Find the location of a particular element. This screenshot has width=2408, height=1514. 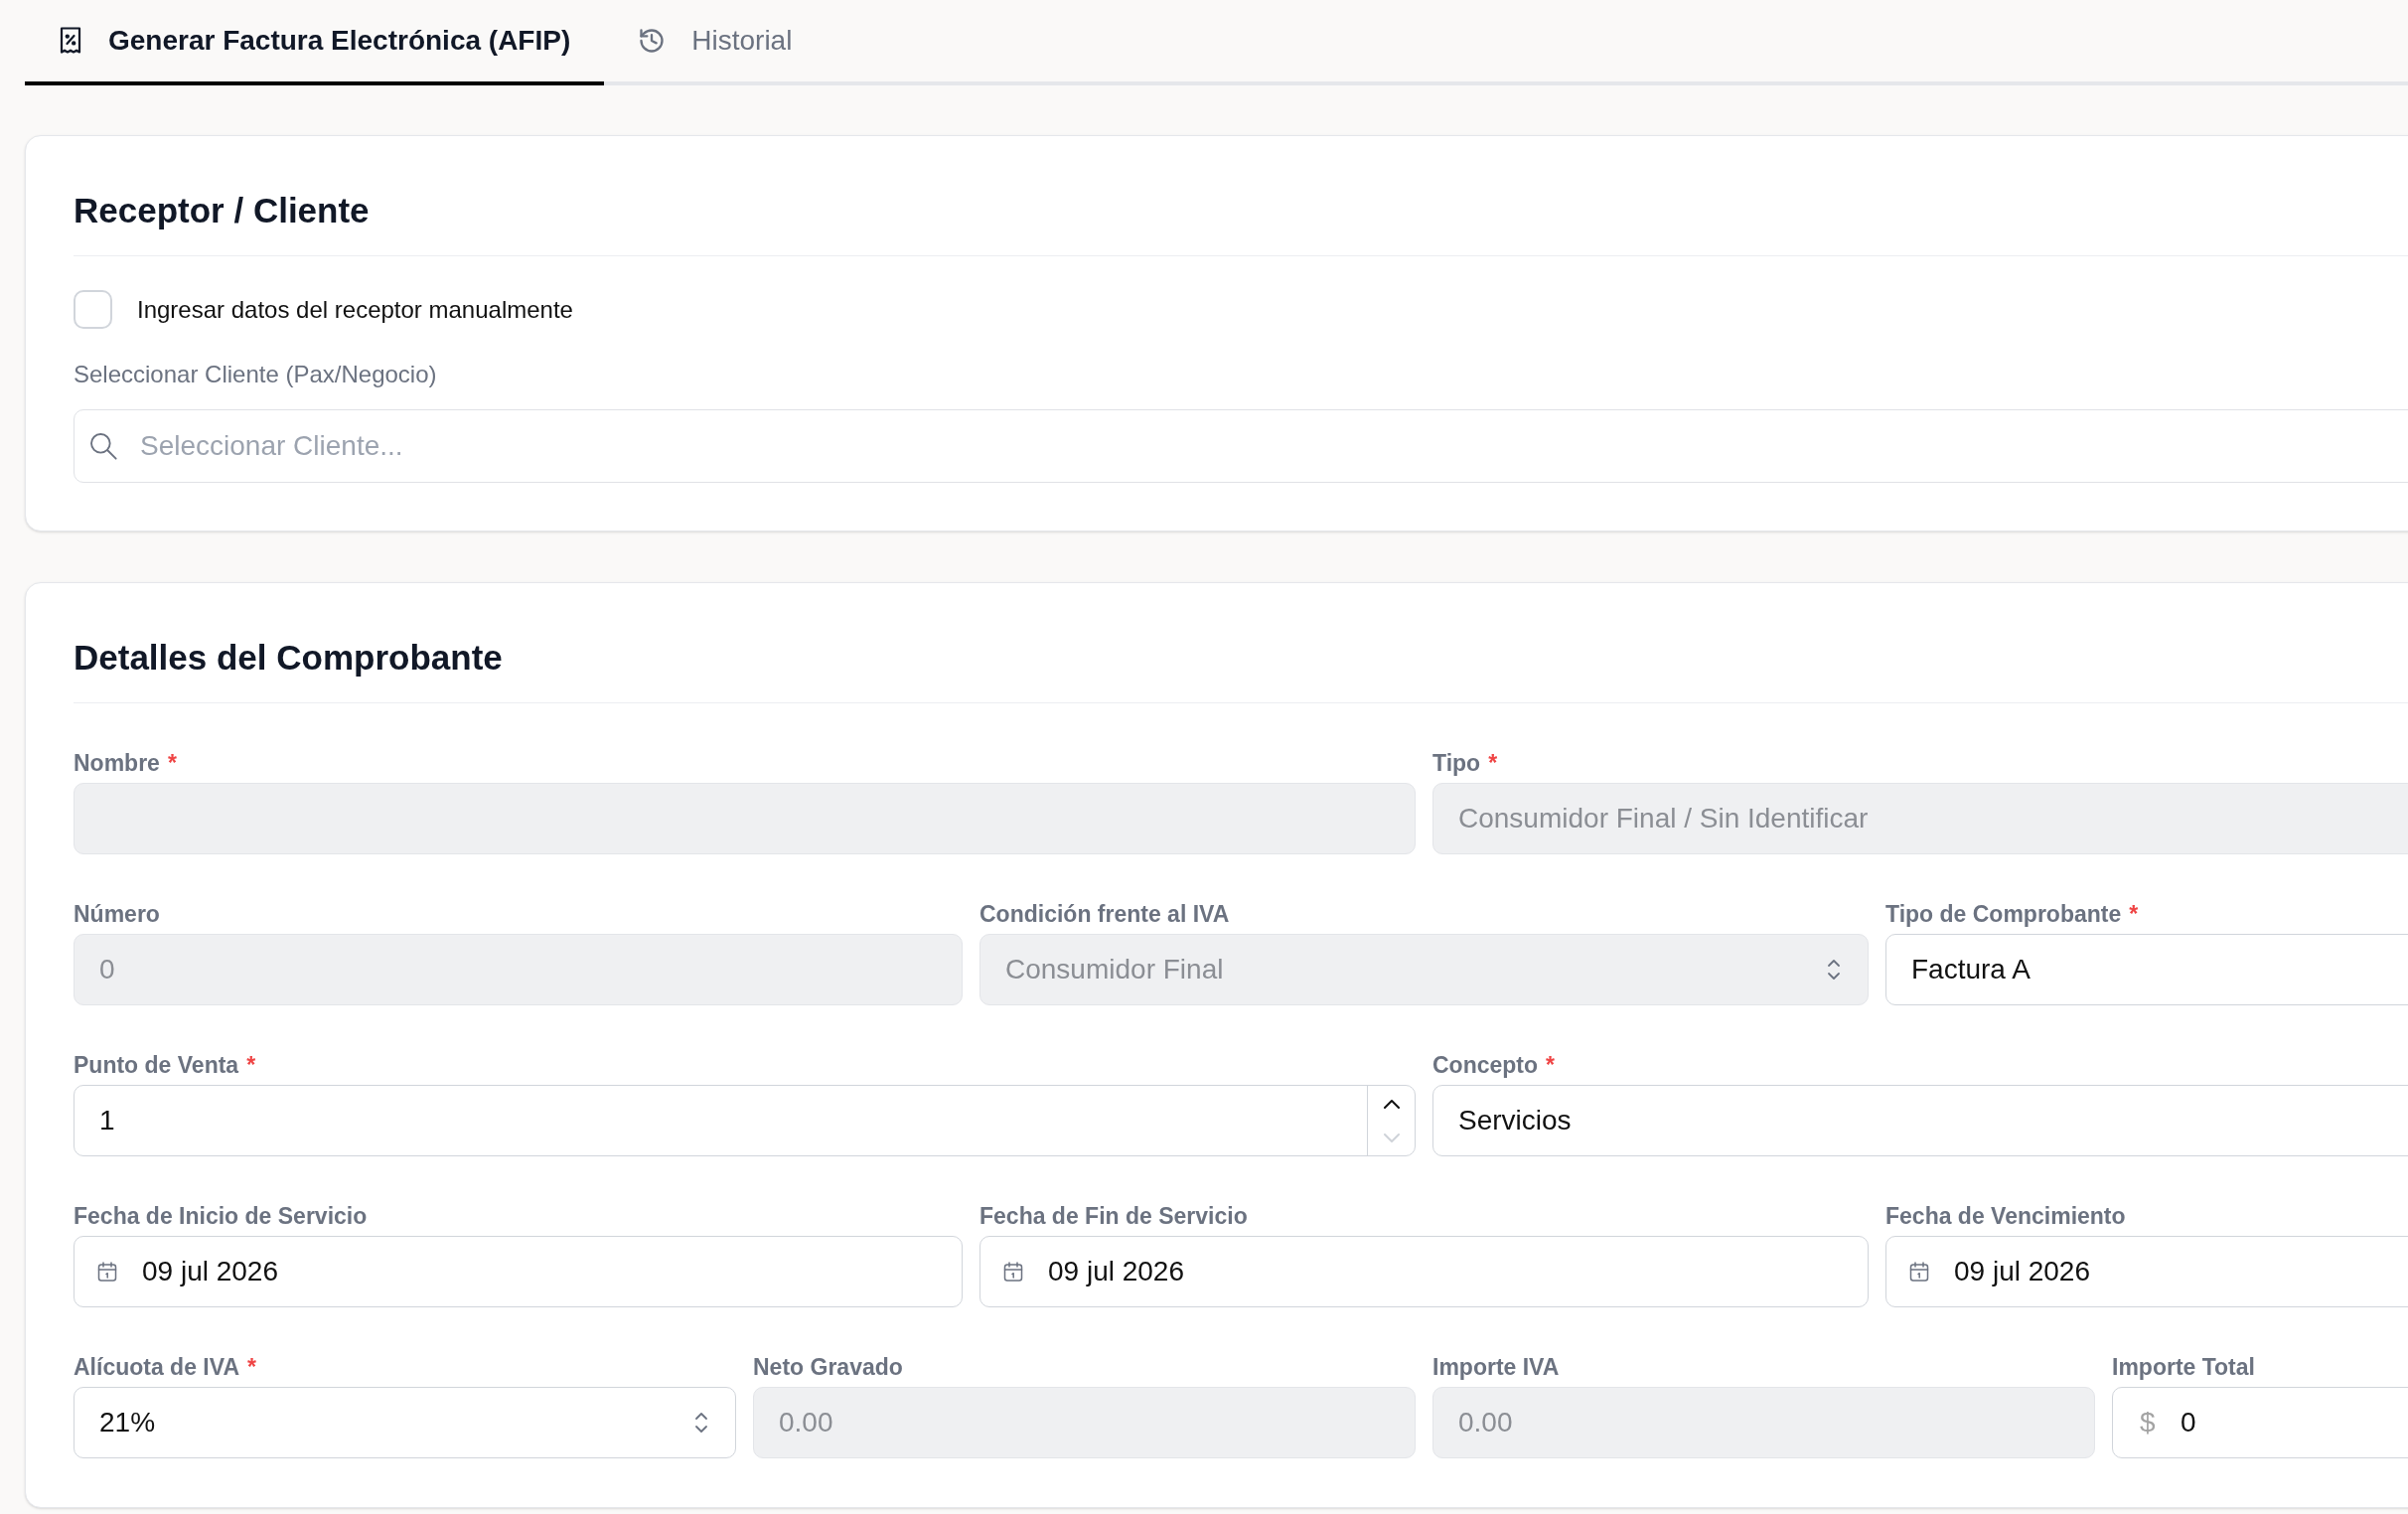

checkbox-label: Ingresar datos del receptor manualmente is located at coordinates (355, 309).